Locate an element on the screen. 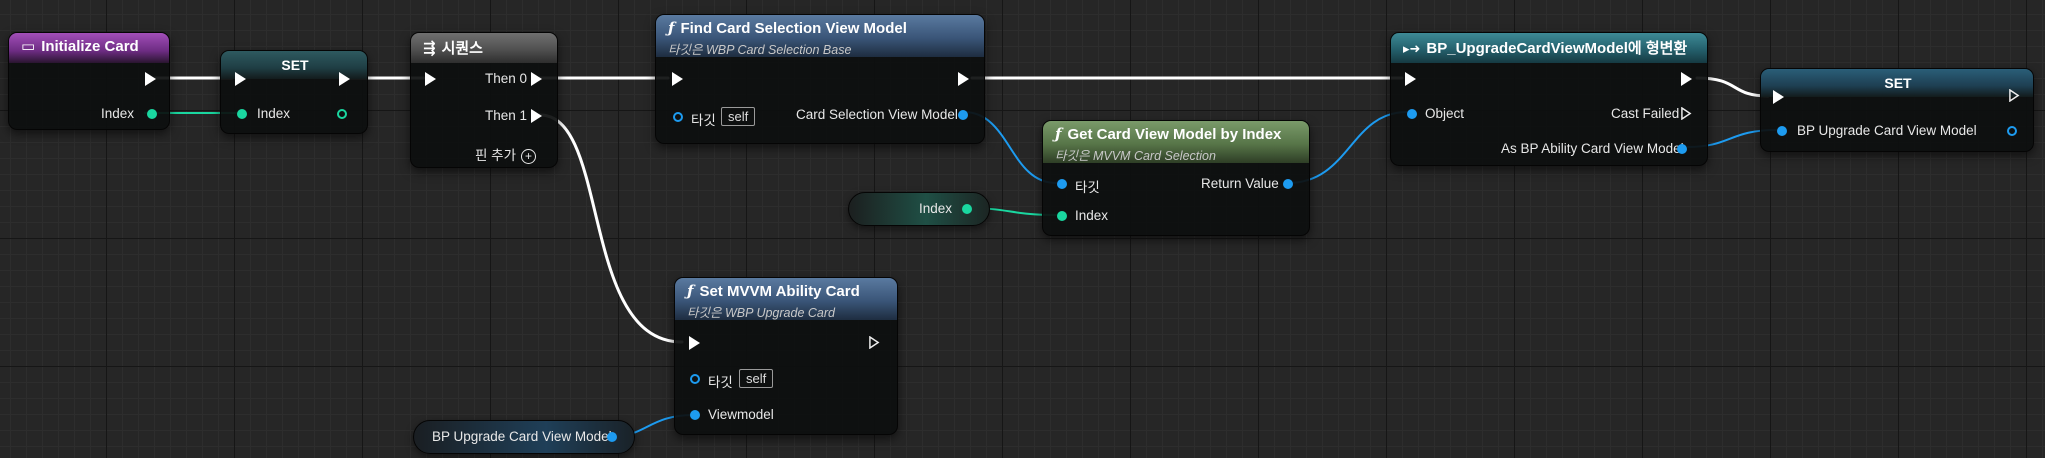 Image resolution: width=2045 pixels, height=458 pixels. cast-header: ▸➜ BP_UpgradeCardViewModel에 형변환 is located at coordinates (1549, 48).